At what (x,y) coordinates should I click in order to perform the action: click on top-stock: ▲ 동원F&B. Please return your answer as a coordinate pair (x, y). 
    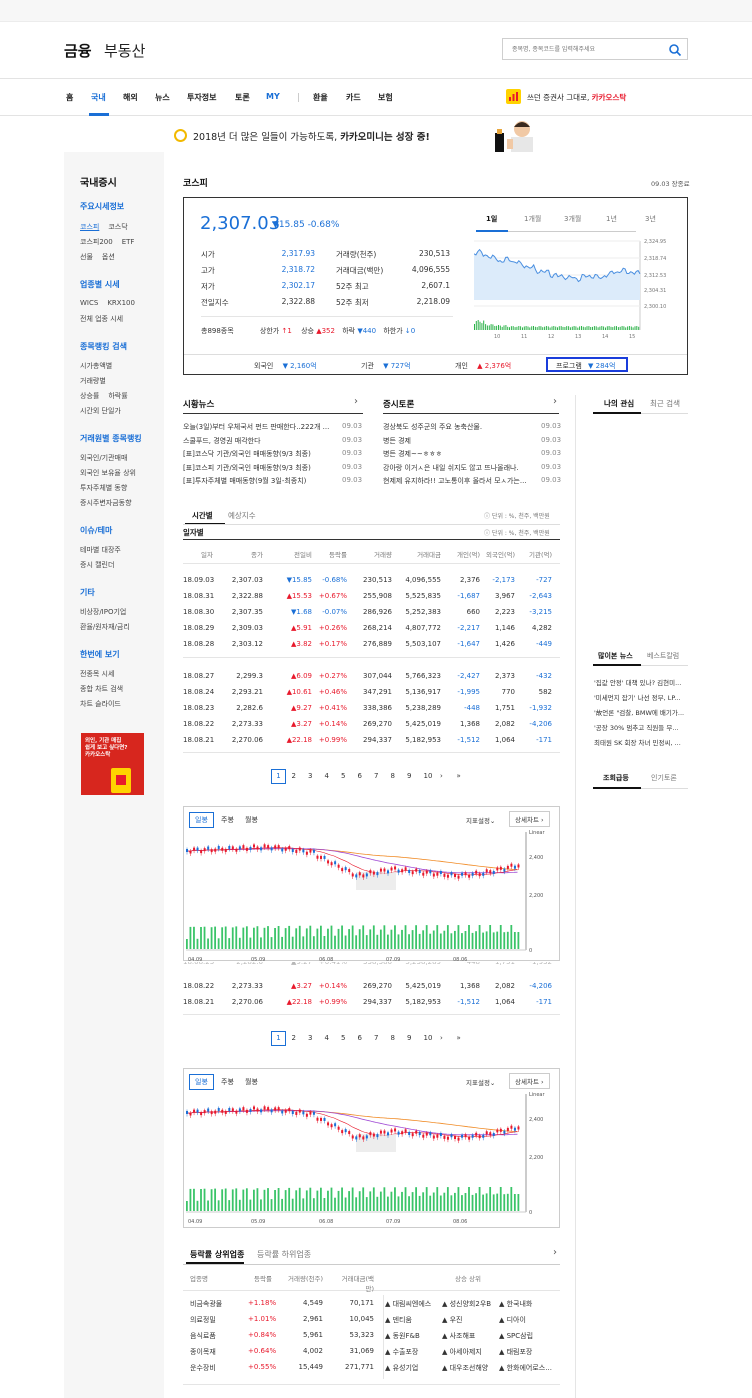
    Looking at the image, I should click on (415, 1336).